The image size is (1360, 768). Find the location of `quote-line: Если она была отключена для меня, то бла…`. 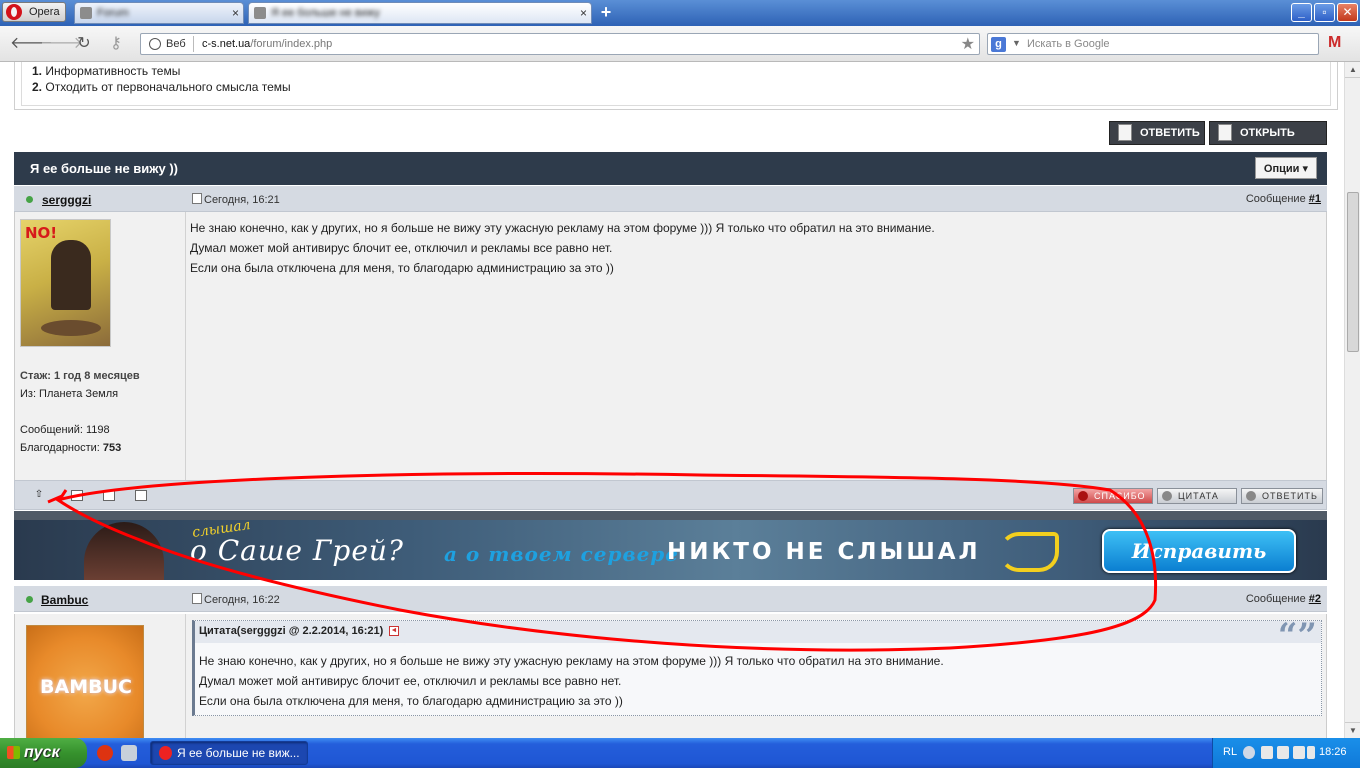

quote-line: Если она была отключена для меня, то бла… is located at coordinates (411, 701).